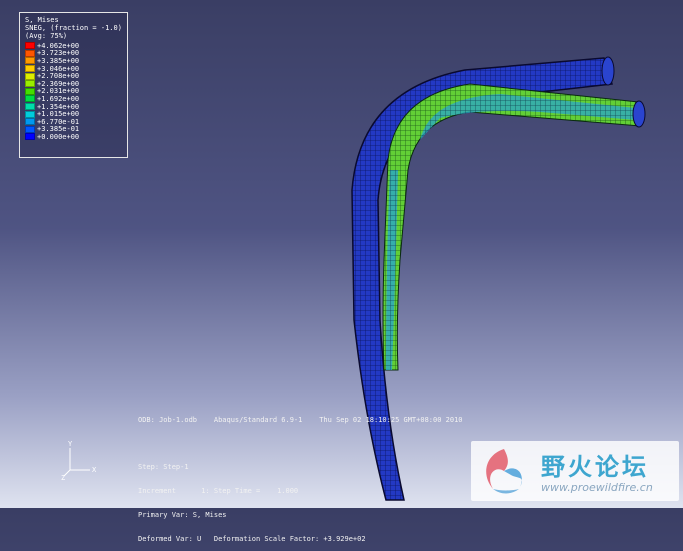 Image resolution: width=683 pixels, height=551 pixels. I want to click on legend-row: +0.000e+00, so click(73, 137).